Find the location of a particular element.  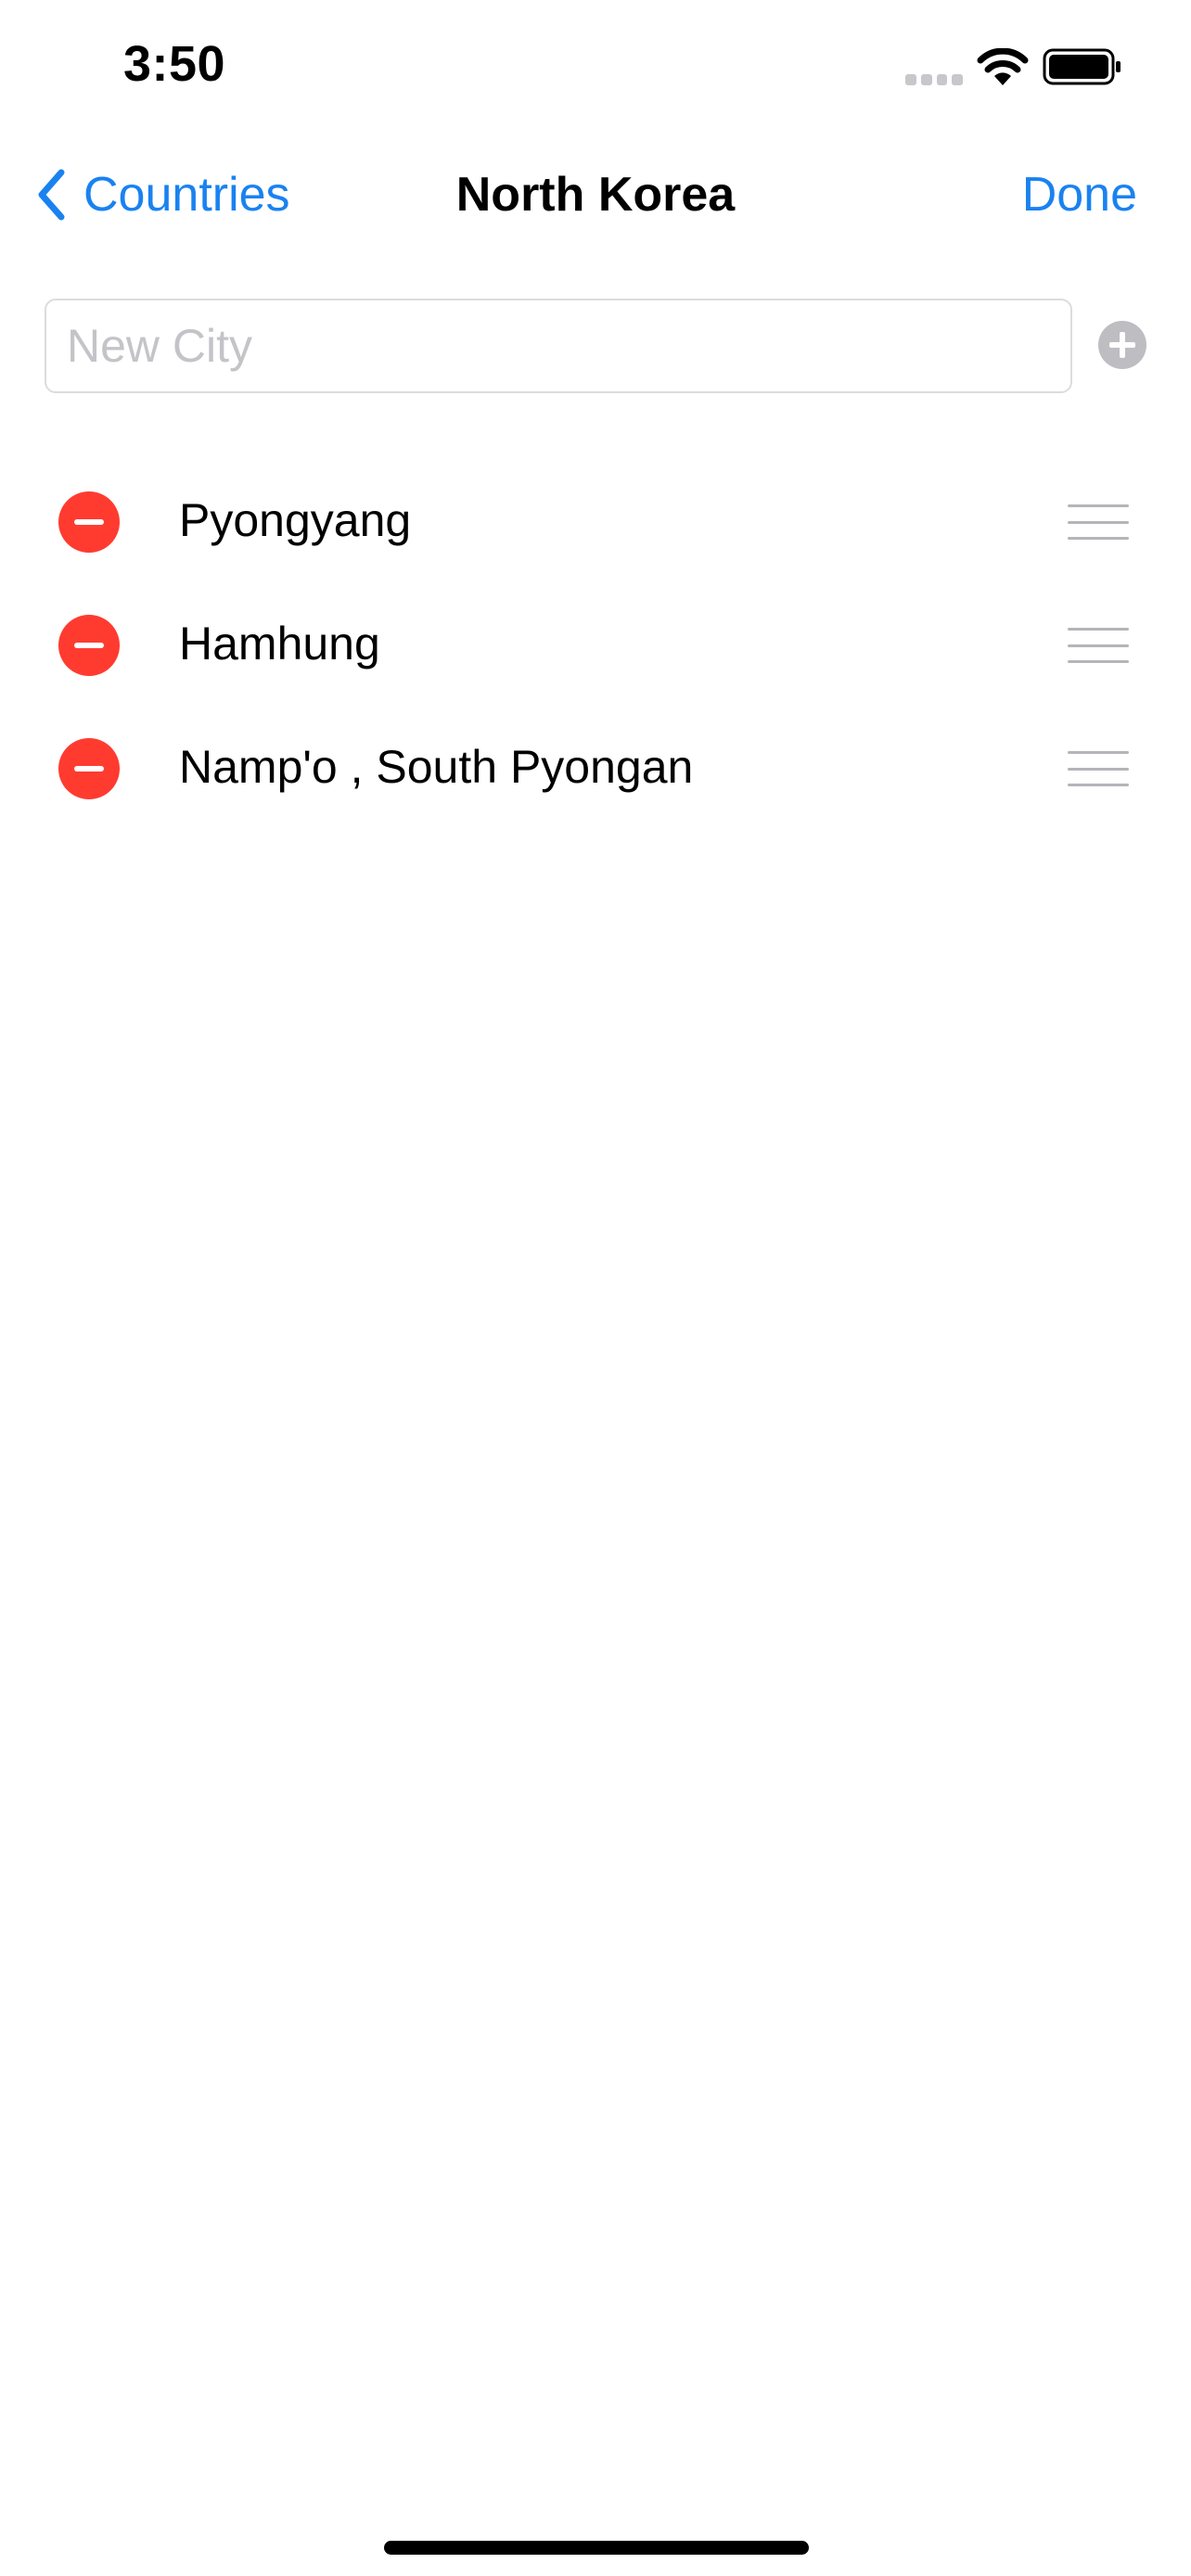

navigation-bar: Countries North Korea Done is located at coordinates (595, 194).